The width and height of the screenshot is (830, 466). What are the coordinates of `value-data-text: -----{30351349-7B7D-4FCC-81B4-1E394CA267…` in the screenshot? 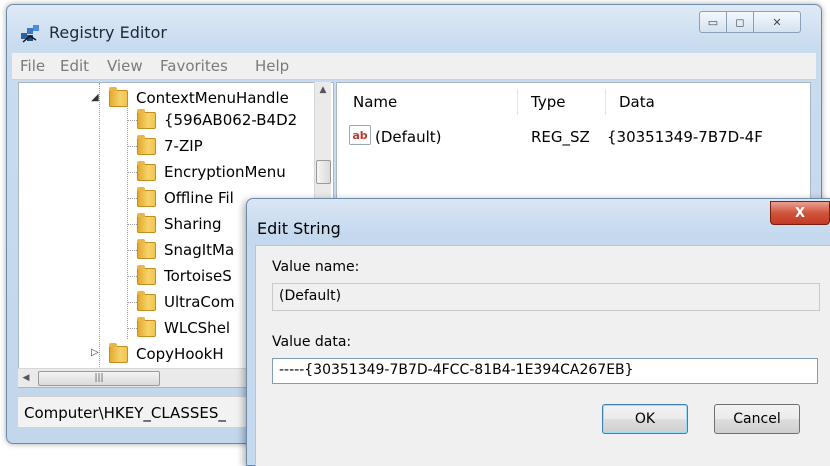 It's located at (456, 370).